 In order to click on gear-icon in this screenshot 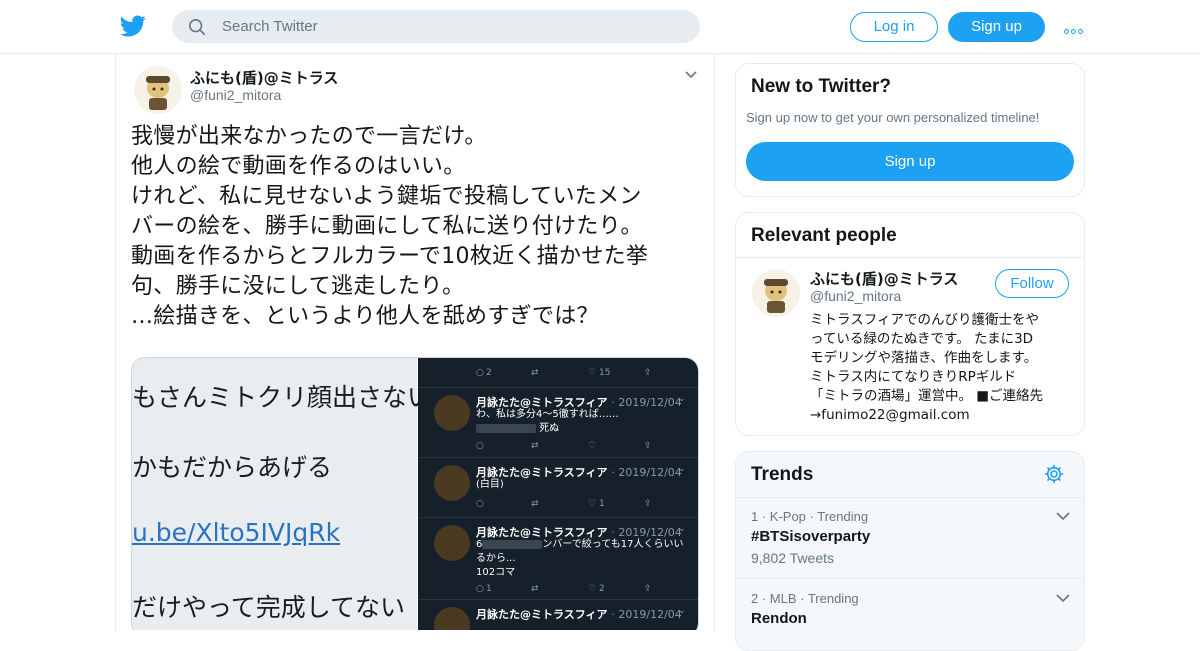, I will do `click(1054, 474)`.